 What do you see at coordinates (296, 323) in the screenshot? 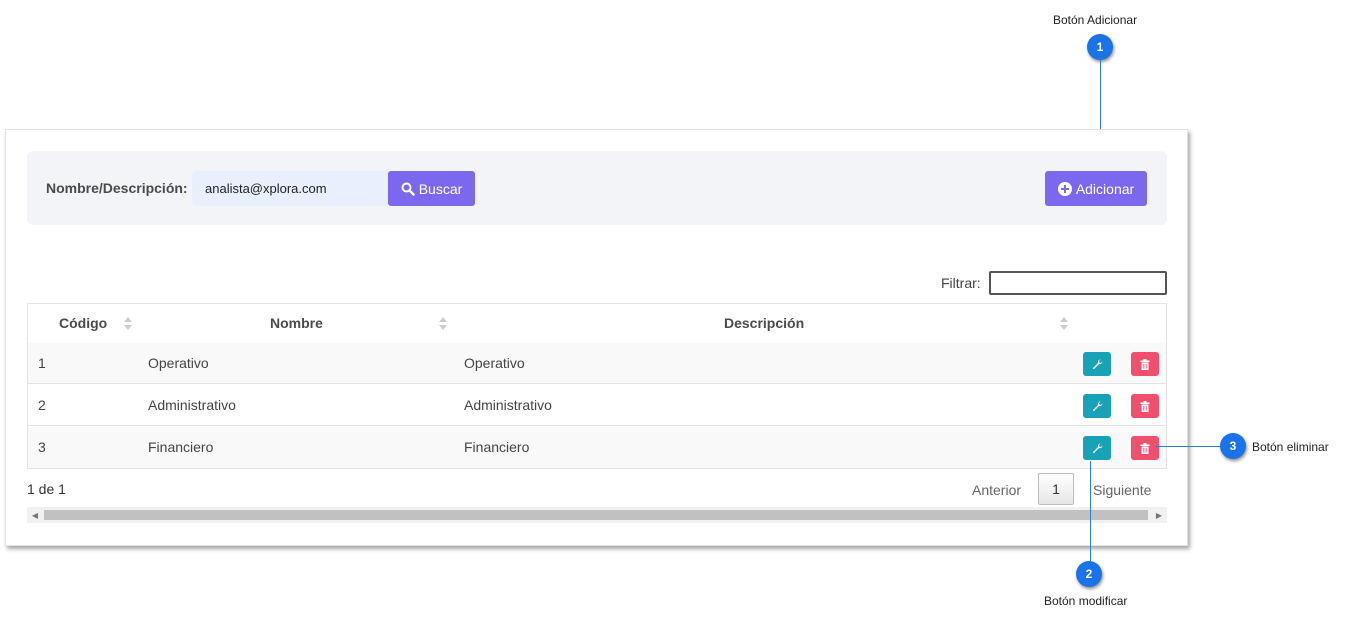
I see `header-nombre: Nombre` at bounding box center [296, 323].